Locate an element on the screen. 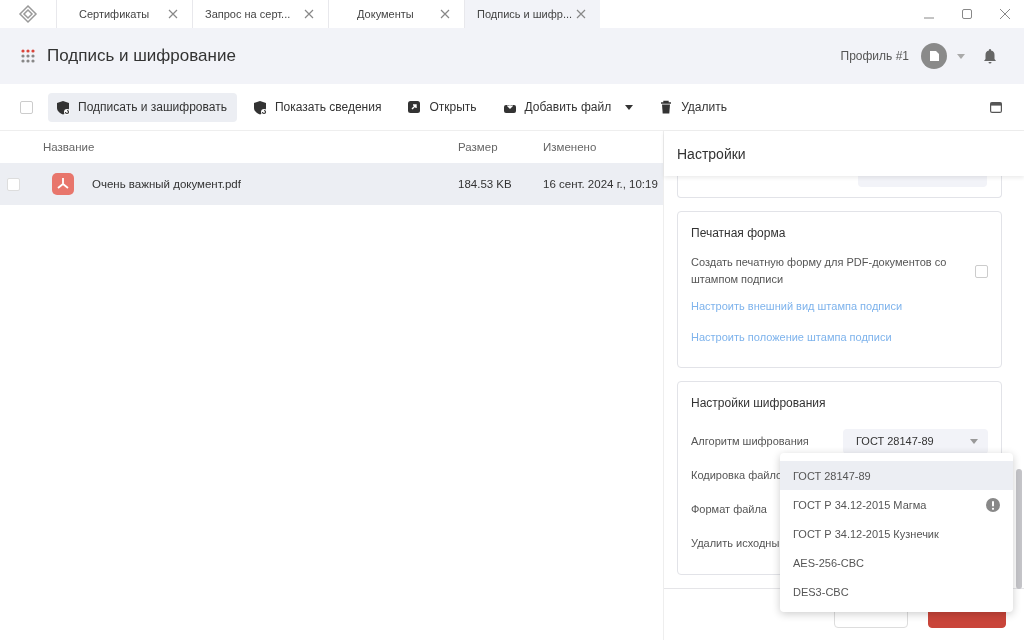 This screenshot has width=1024, height=640. page-title: Подпись и шифрование is located at coordinates (141, 56).